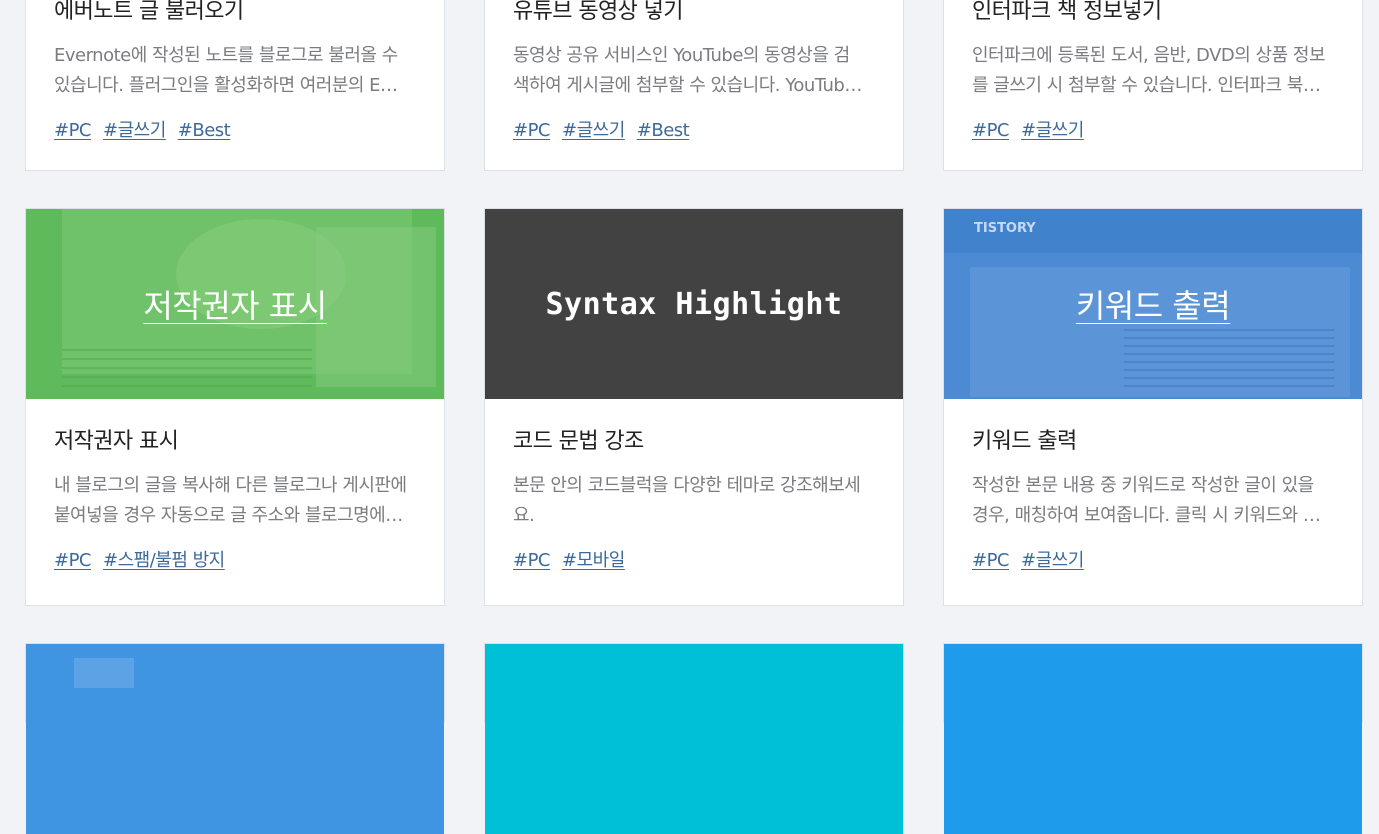 The width and height of the screenshot is (1379, 834). I want to click on thumbnail-title: 저작권자 표시, so click(235, 306).